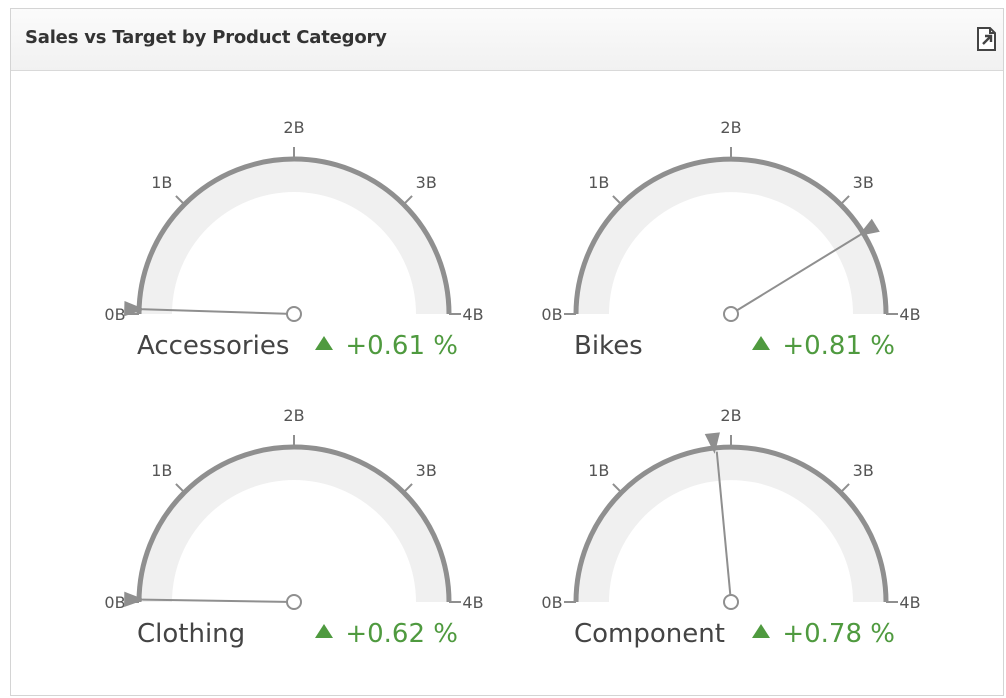  Describe the element at coordinates (795, 274) in the screenshot. I see `gauge-needle` at that location.